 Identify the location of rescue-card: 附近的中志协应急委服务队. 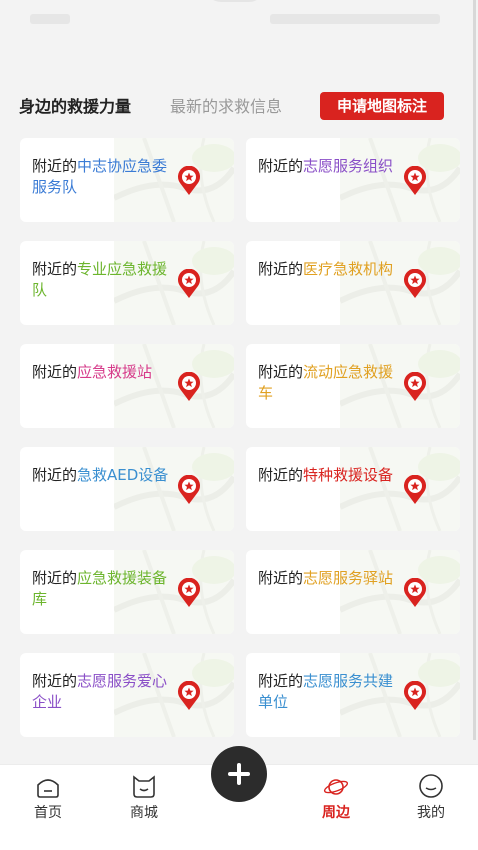
(127, 180).